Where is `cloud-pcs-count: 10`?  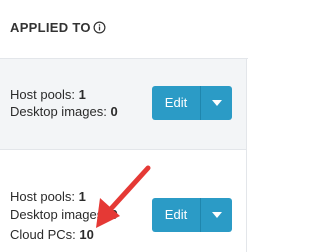
cloud-pcs-count: 10 is located at coordinates (86, 234).